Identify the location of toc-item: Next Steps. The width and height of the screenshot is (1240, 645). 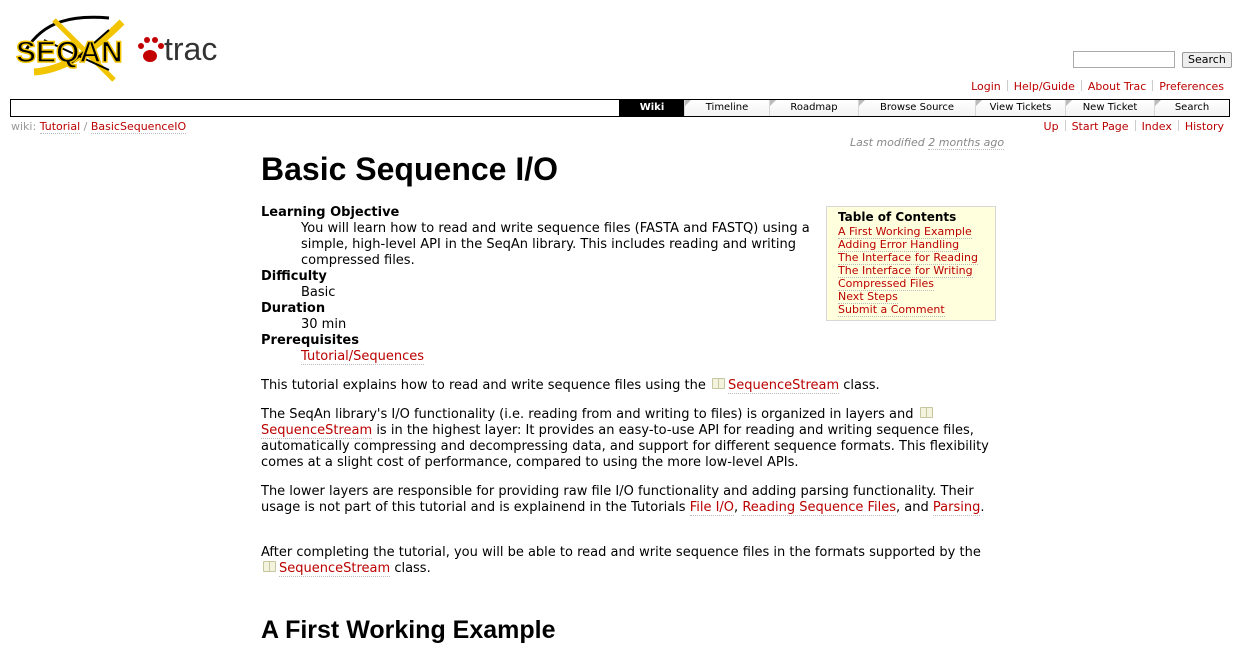
(868, 297).